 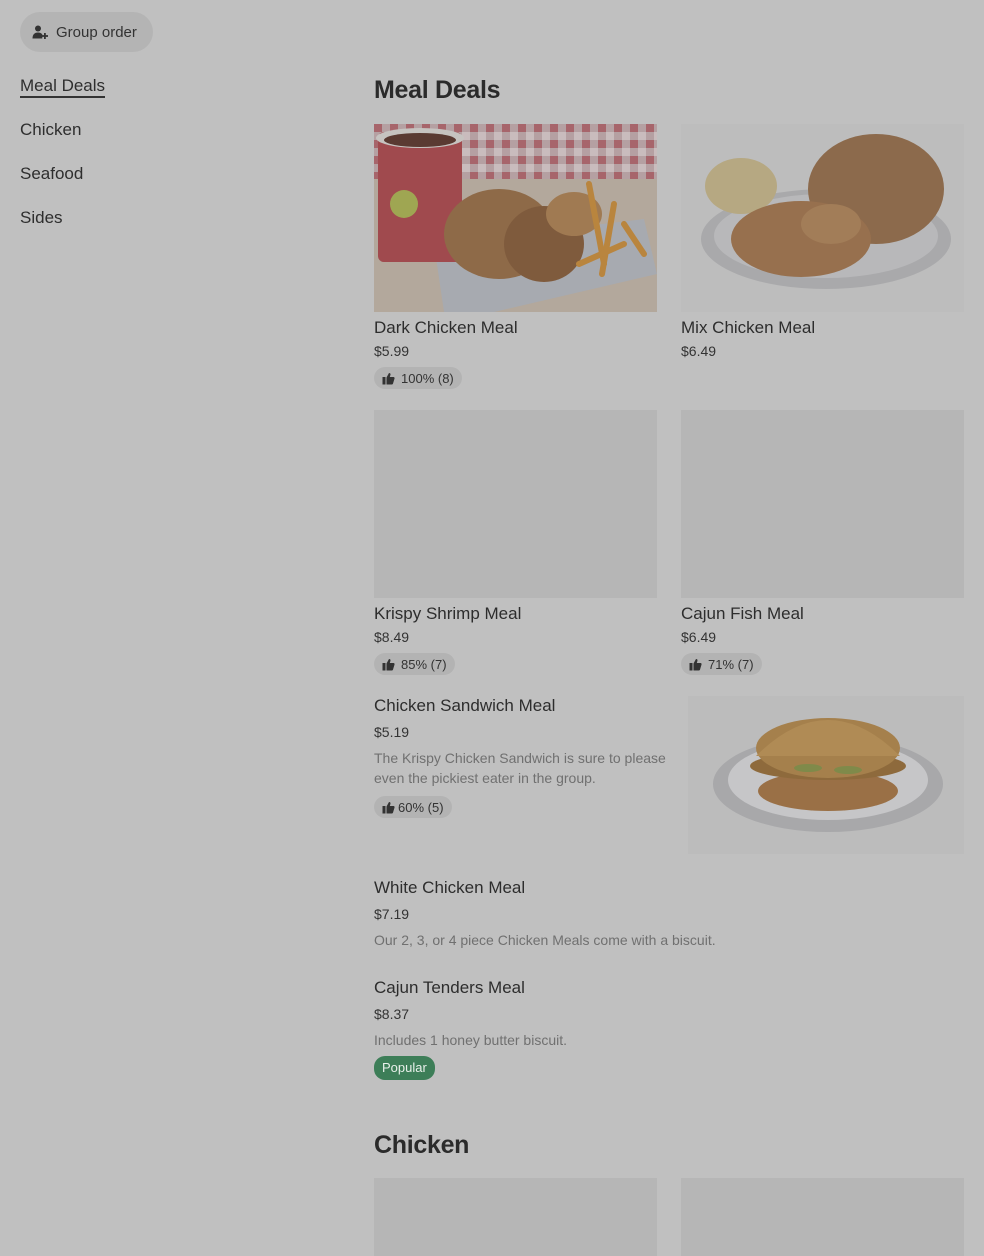 I want to click on rating-text: 71% (7), so click(x=731, y=664).